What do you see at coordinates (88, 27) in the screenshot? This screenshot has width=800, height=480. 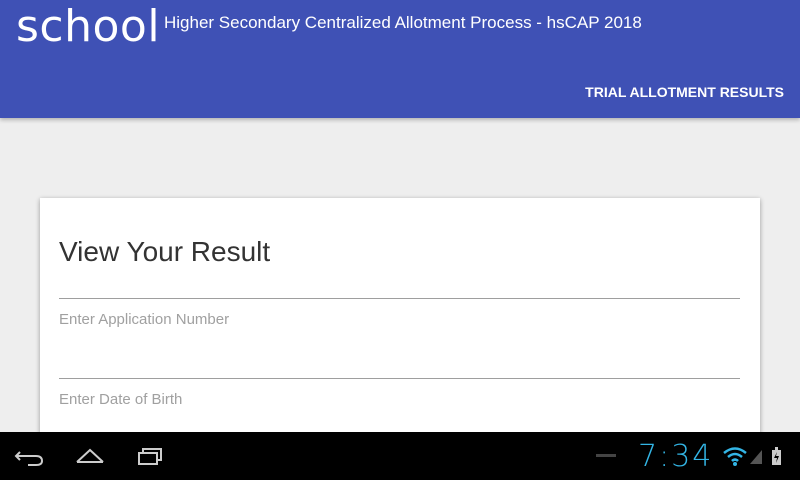 I see `app-logo: school` at bounding box center [88, 27].